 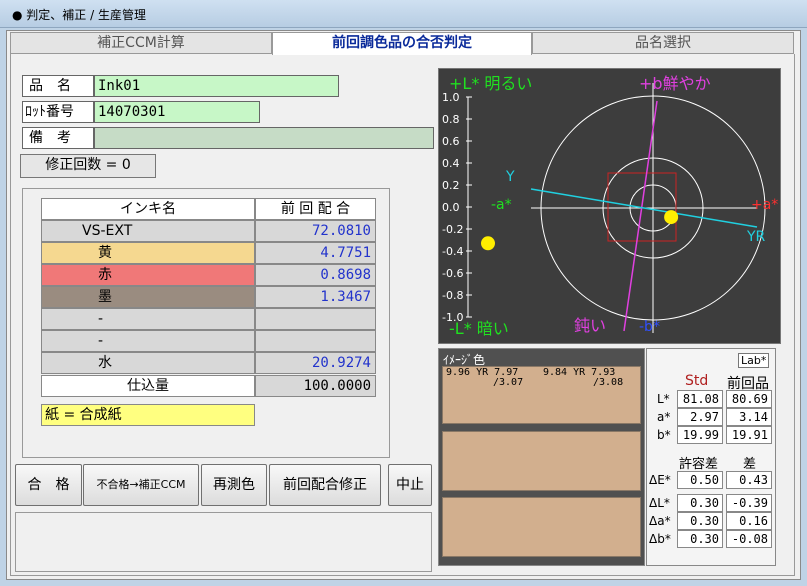 What do you see at coordinates (541, 395) in the screenshot?
I see `swatch-std-previous: 9.96 YR 7.97 /3.07 9.84 YR 7.93 /3.08` at bounding box center [541, 395].